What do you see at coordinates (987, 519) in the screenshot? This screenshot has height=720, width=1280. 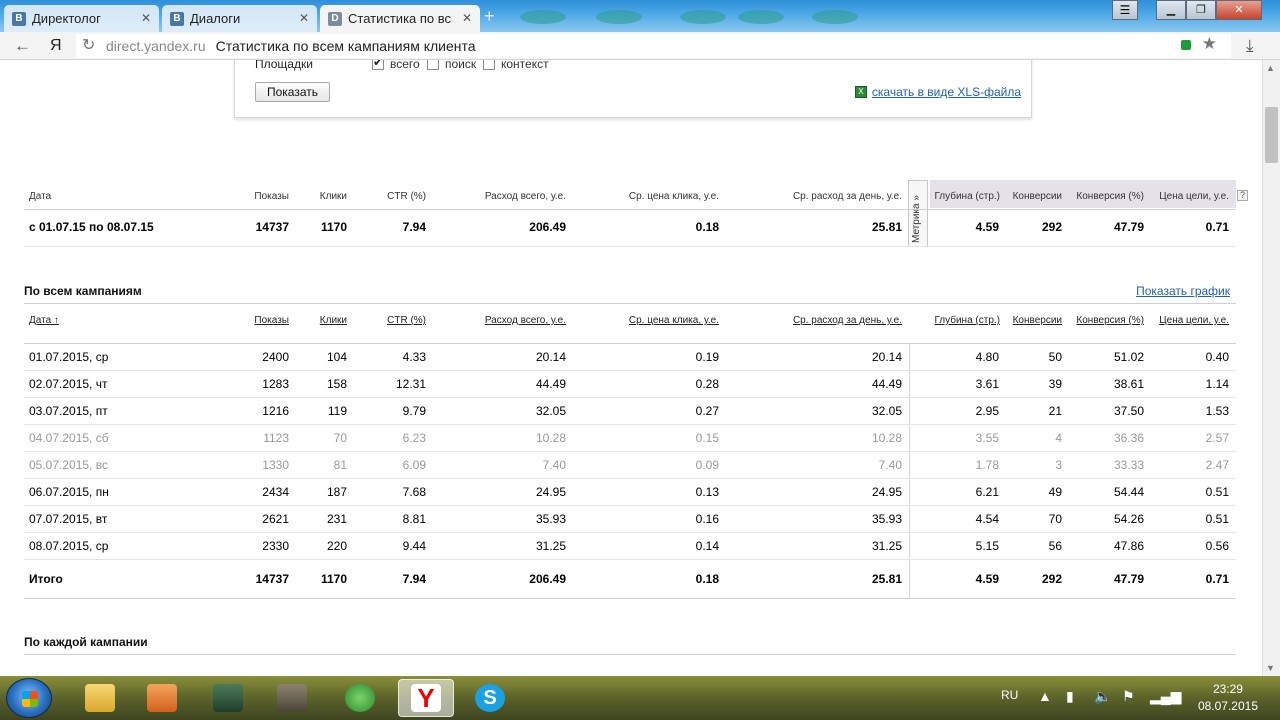 I see `cell-depth: 4.54` at bounding box center [987, 519].